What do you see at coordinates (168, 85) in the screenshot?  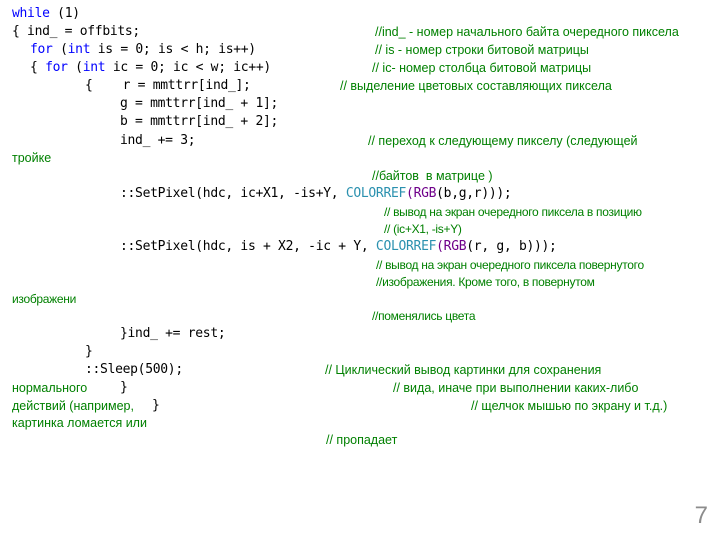 I see `code-line-r: { r = mmttrr[ind_];` at bounding box center [168, 85].